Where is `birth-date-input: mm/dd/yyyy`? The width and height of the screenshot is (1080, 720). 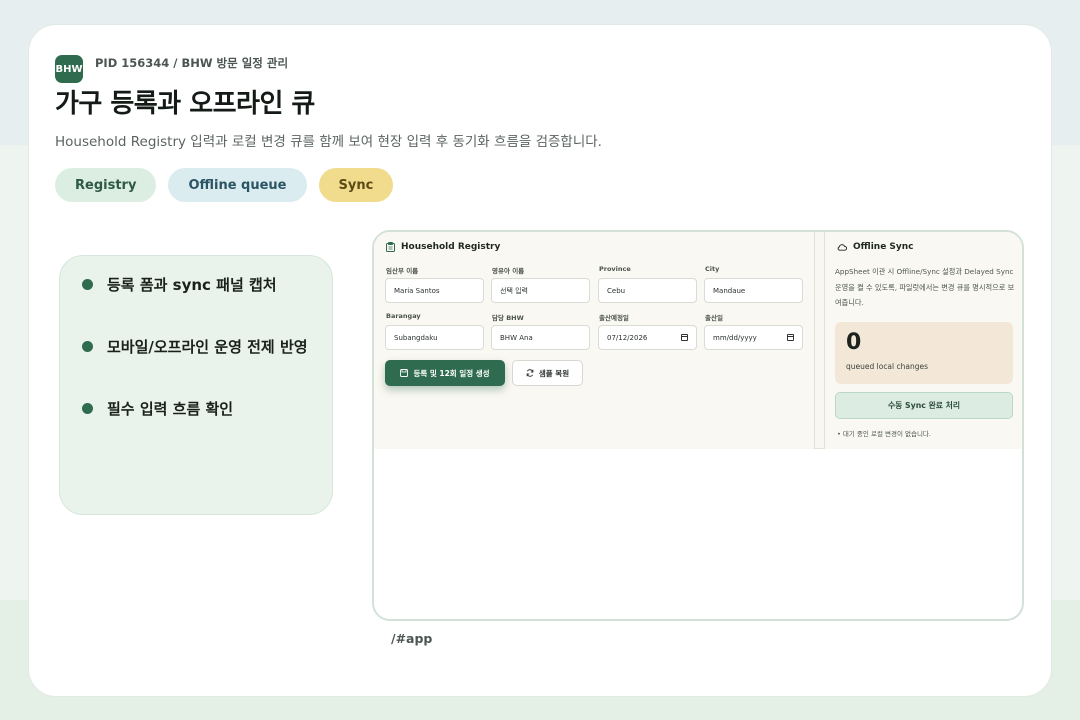 birth-date-input: mm/dd/yyyy is located at coordinates (753, 337).